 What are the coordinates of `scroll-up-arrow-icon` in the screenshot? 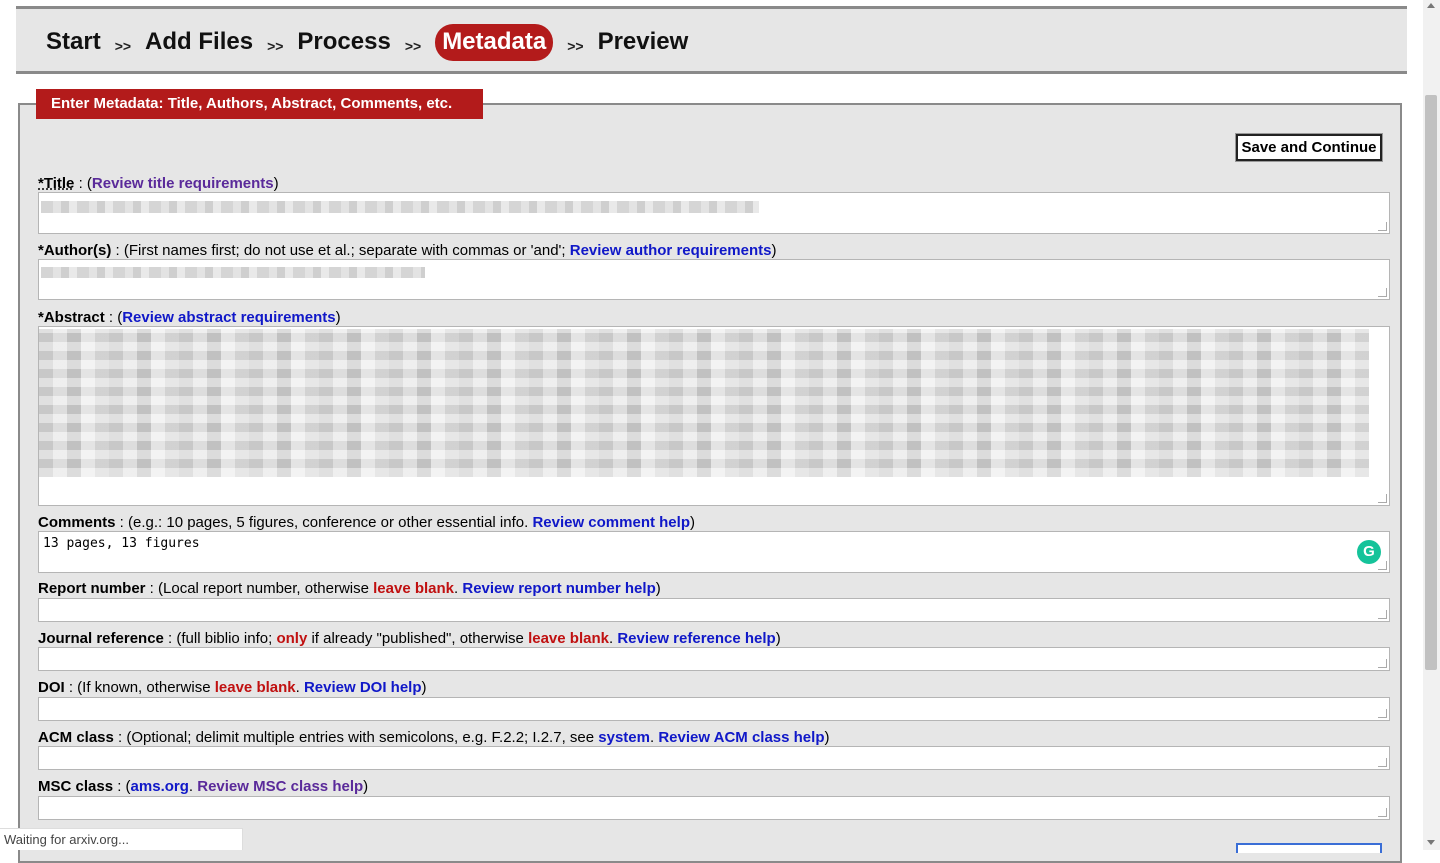 It's located at (1431, 5).